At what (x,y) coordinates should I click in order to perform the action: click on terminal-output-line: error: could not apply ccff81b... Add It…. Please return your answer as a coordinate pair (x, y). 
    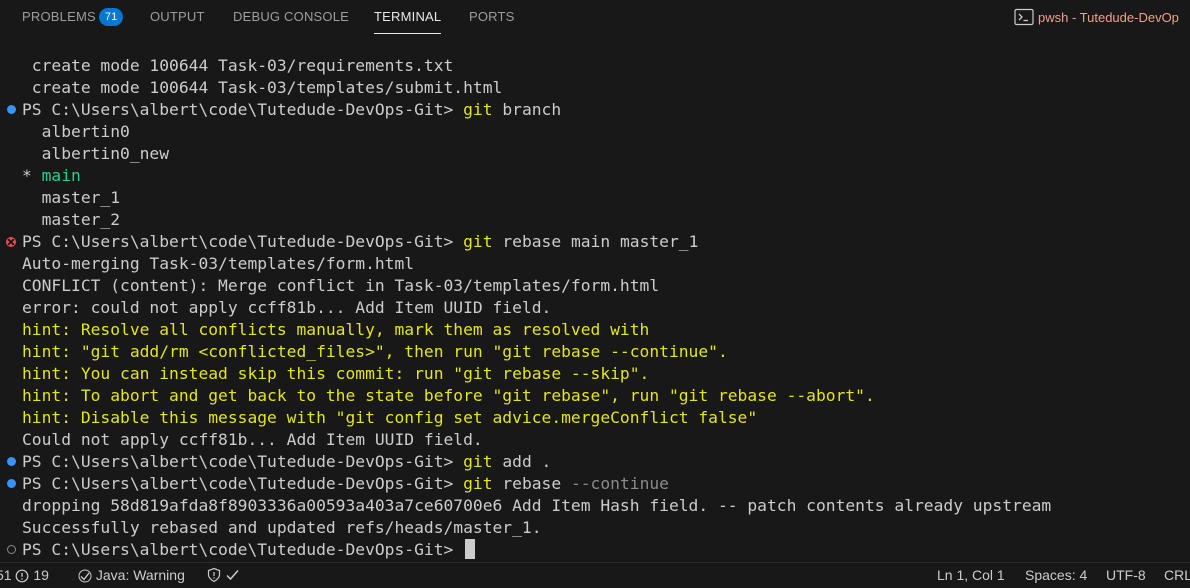
    Looking at the image, I should click on (287, 307).